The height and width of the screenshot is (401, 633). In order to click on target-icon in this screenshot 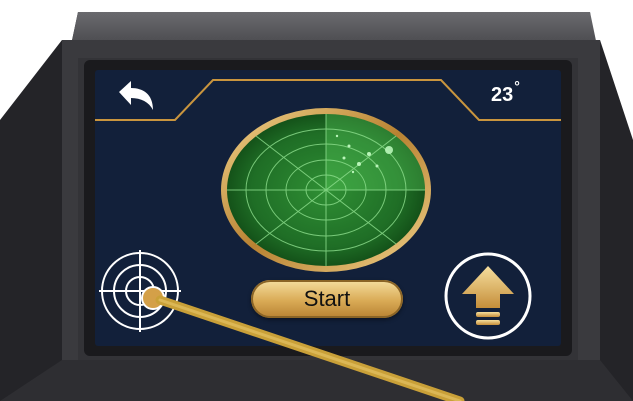, I will do `click(140, 291)`.